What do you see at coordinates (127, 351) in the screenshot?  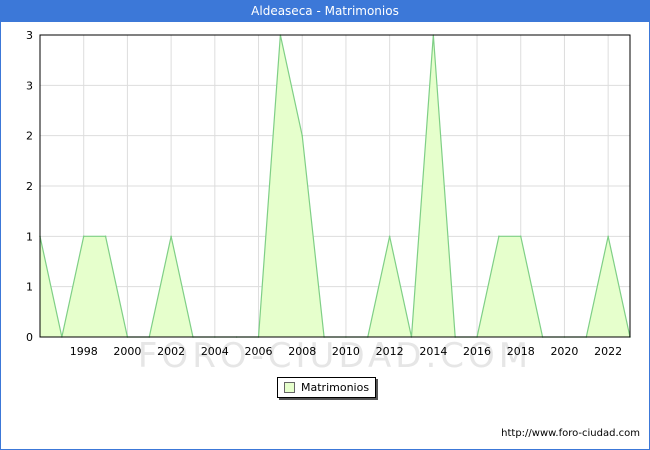 I see `x-tick-label: 2000` at bounding box center [127, 351].